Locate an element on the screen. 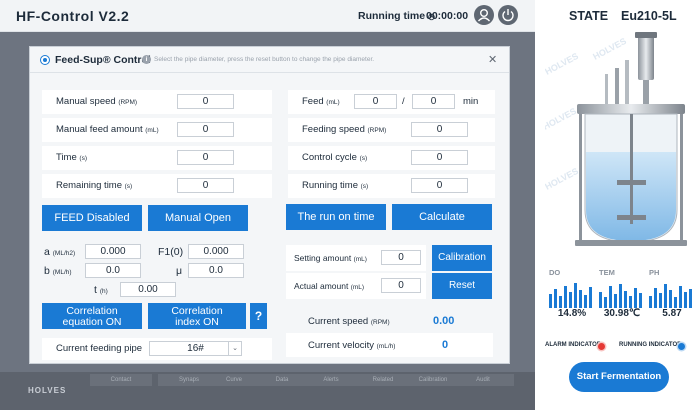  calibration-button: Calibration is located at coordinates (462, 258).